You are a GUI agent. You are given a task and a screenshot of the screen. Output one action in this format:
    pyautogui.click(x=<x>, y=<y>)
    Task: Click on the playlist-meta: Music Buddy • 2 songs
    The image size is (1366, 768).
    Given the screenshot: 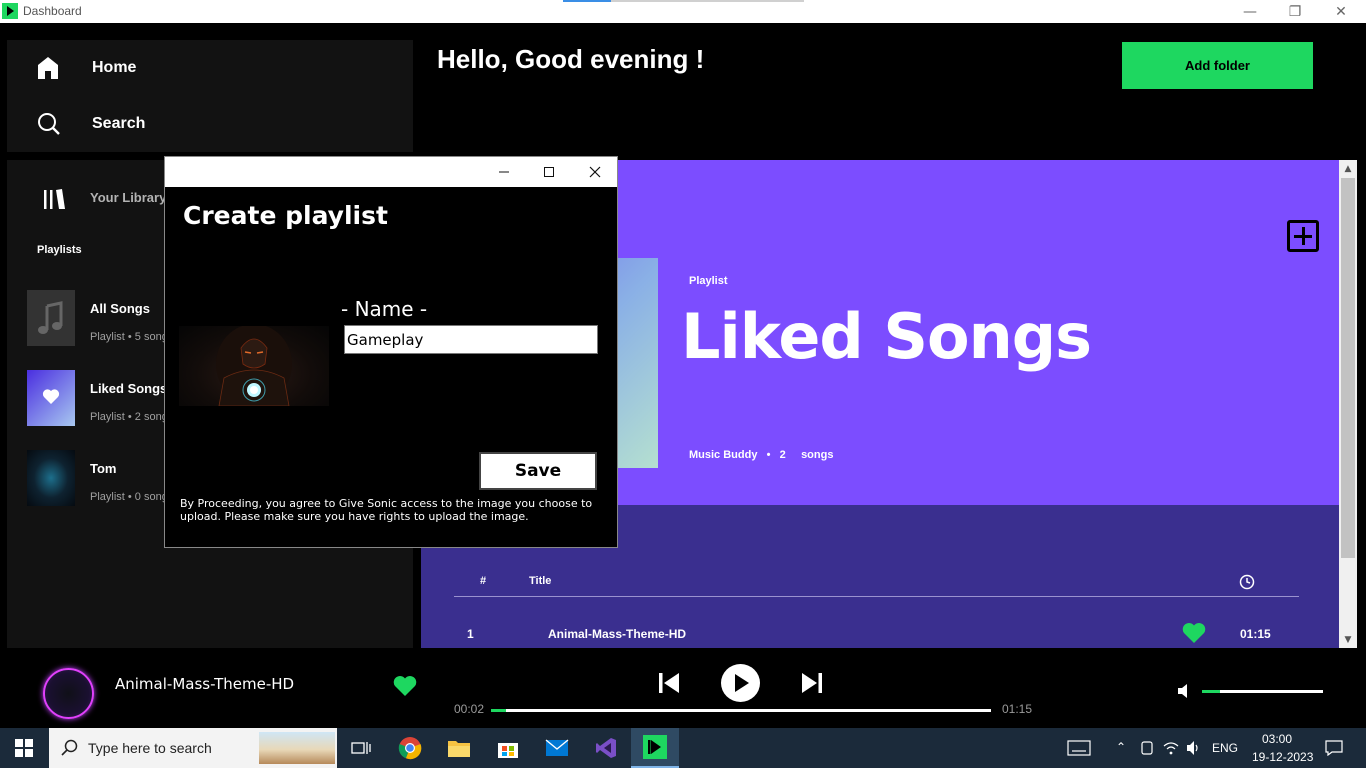 What is the action you would take?
    pyautogui.click(x=761, y=455)
    